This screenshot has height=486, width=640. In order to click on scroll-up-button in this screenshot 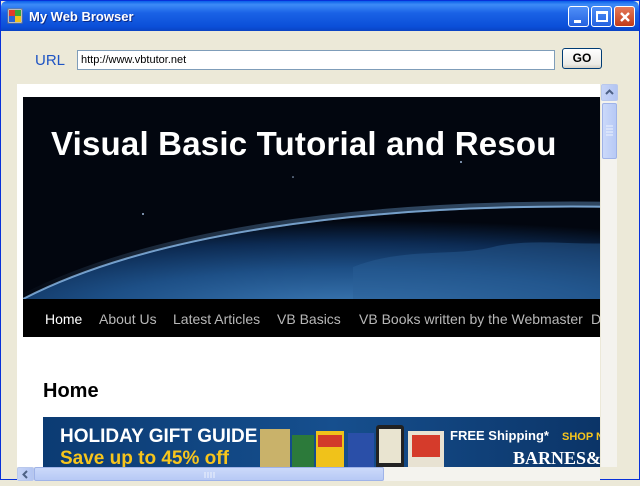, I will do `click(609, 92)`.